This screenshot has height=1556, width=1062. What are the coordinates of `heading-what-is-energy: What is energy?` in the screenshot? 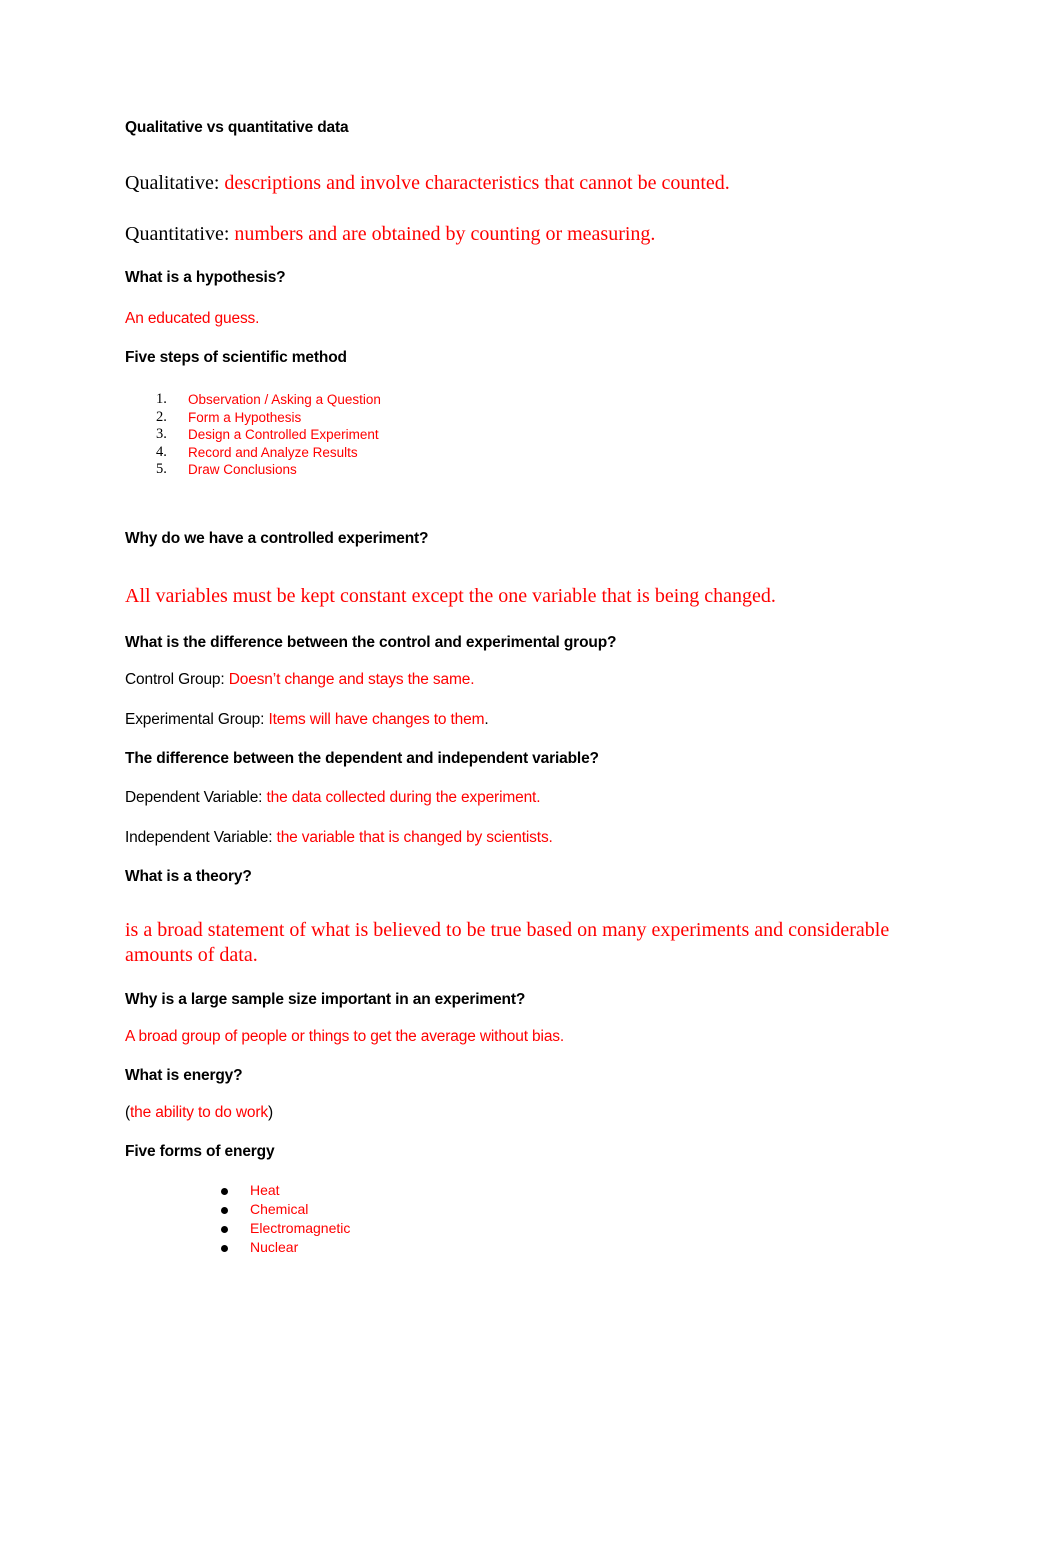 It's located at (184, 1075).